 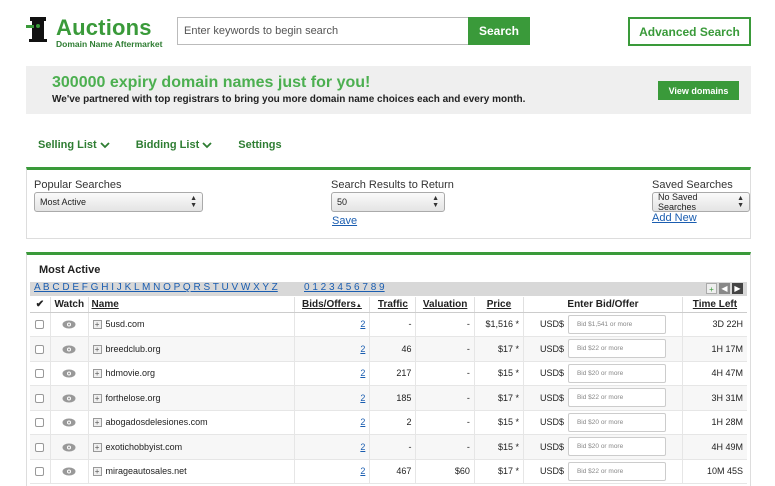 I want to click on nav-bidding-list: Bidding List, so click(x=174, y=145).